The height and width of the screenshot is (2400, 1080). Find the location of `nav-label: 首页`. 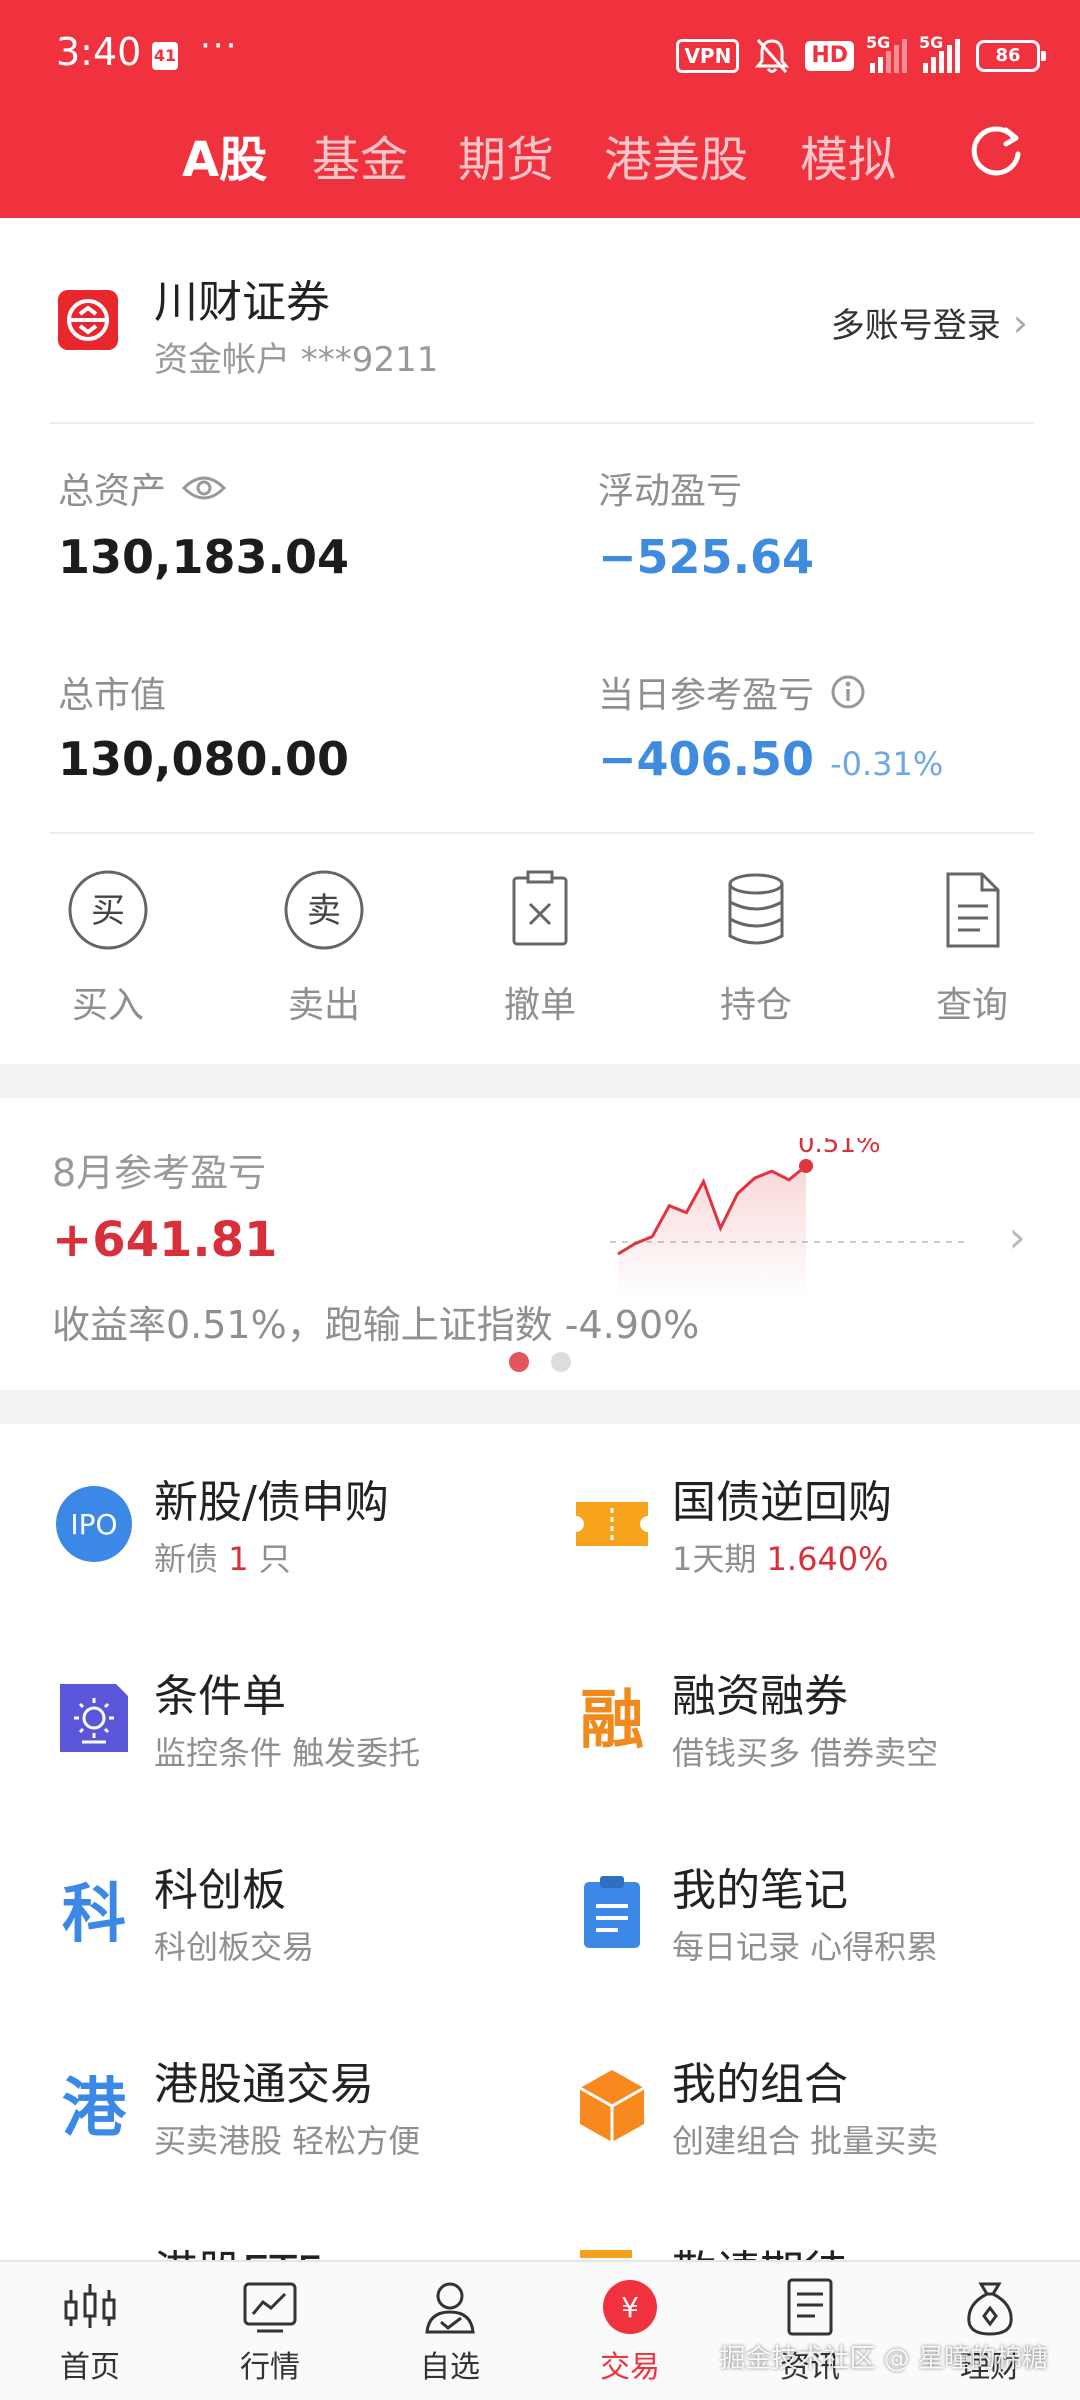

nav-label: 首页 is located at coordinates (90, 2367).